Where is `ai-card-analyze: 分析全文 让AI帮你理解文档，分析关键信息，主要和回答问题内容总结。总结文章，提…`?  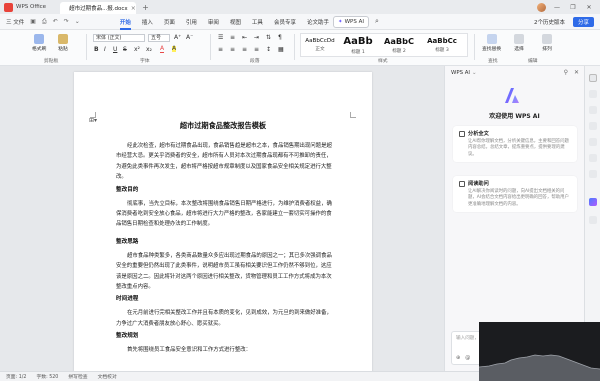
ai-card-analyze: 分析全文 让AI帮你理解文档，分析关键信息，主要和回答问题内容总结。总结文章，提… is located at coordinates (515, 144).